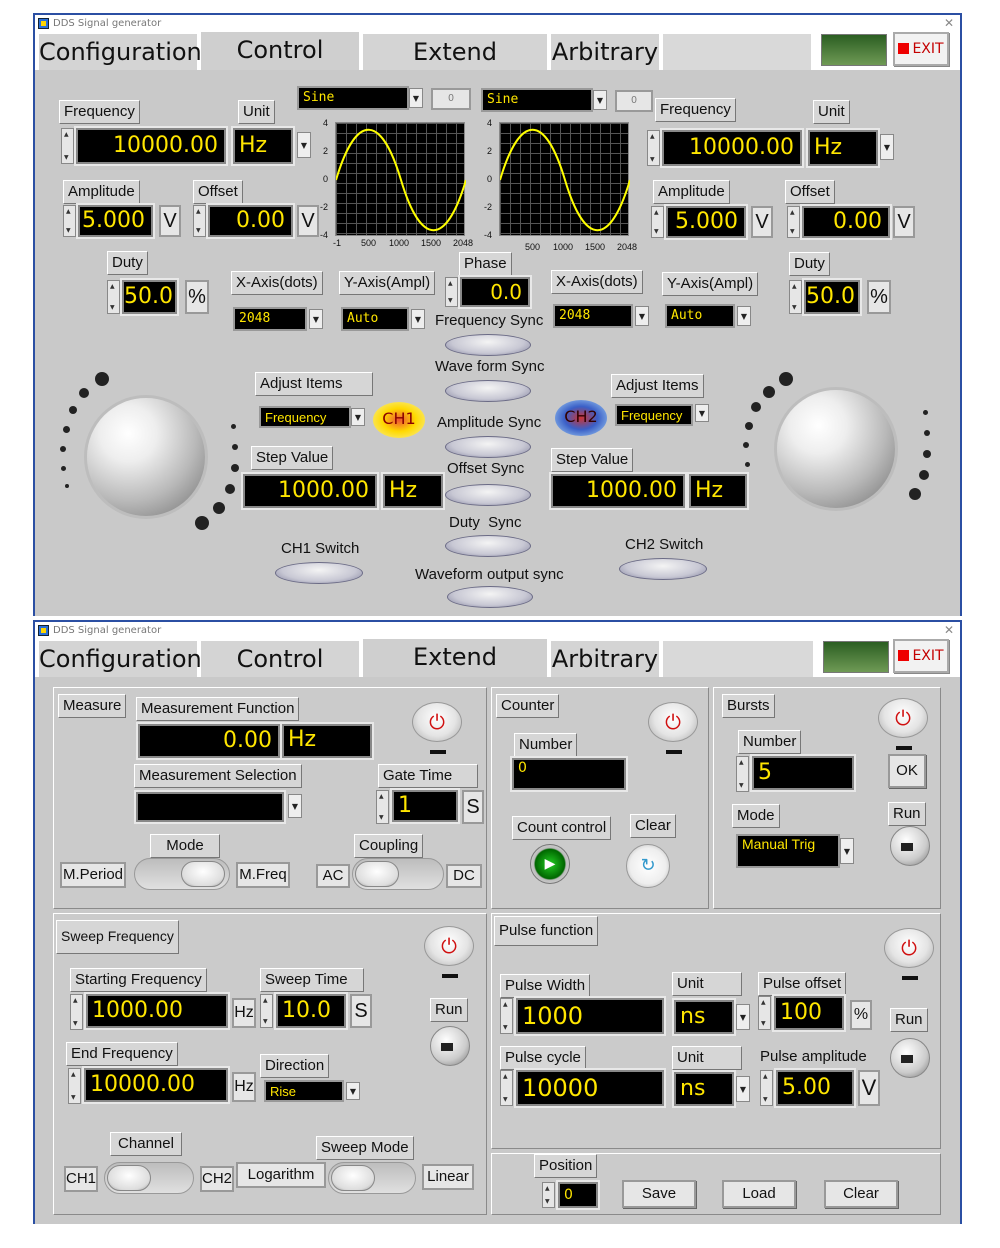 This screenshot has height=1248, width=1000. What do you see at coordinates (832, 297) in the screenshot?
I see `ch2-duty-value: 50.0` at bounding box center [832, 297].